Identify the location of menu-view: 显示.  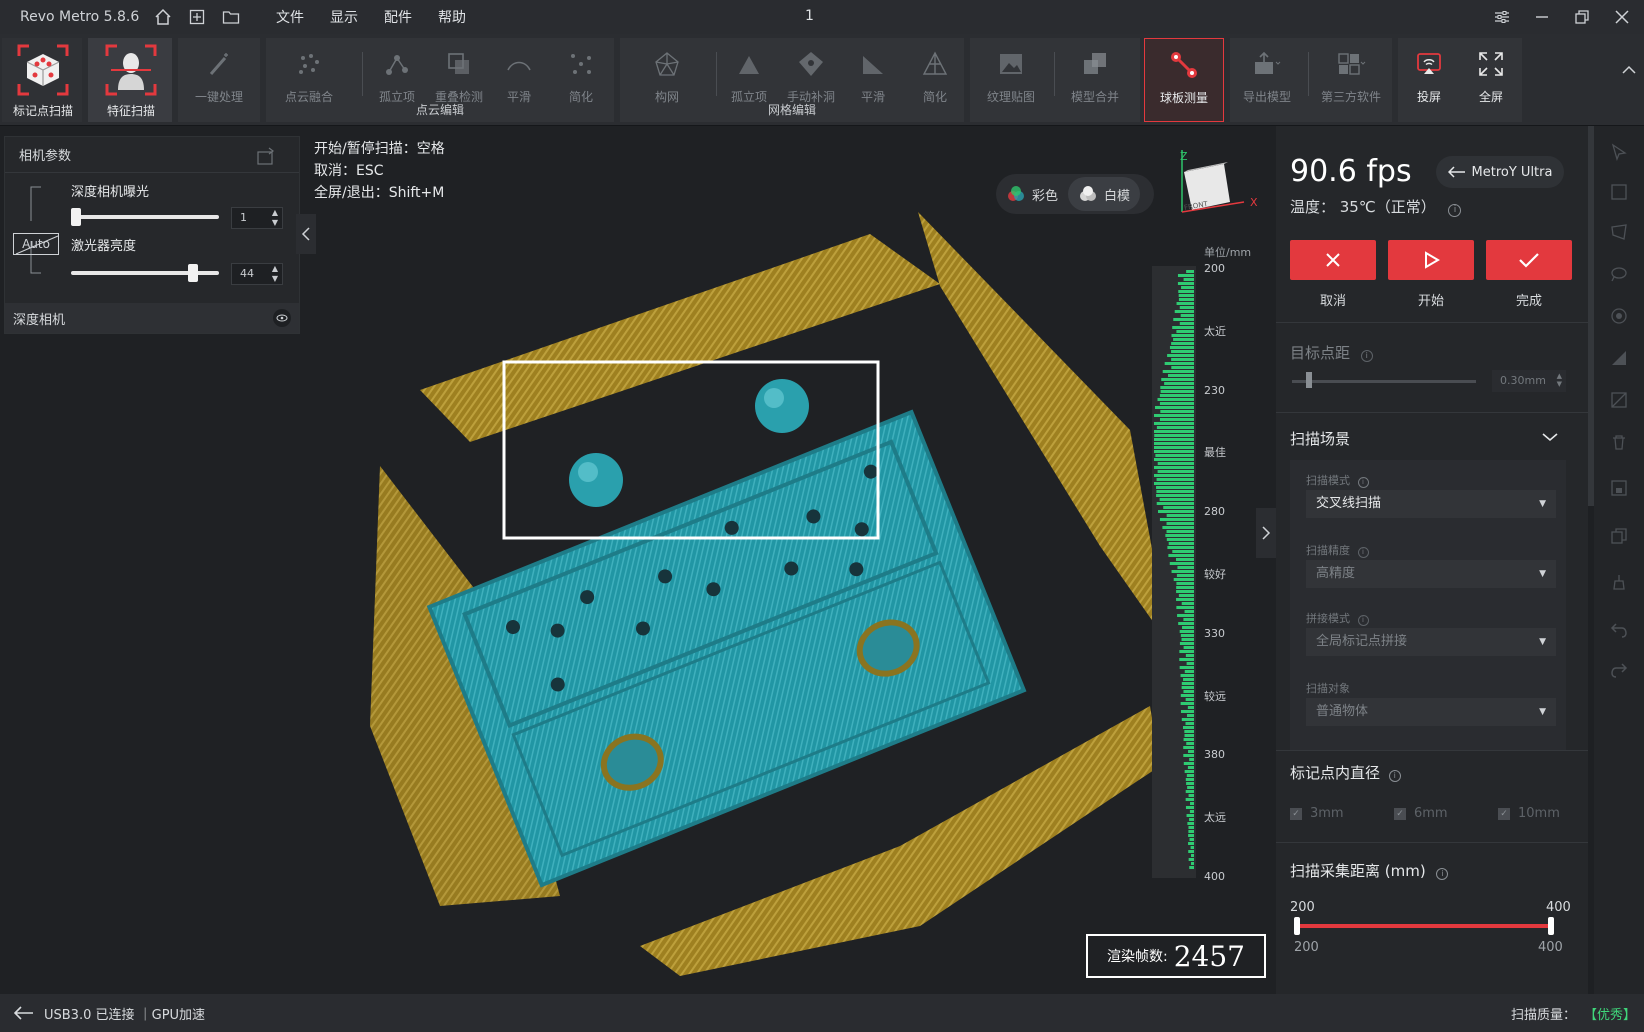
(344, 17).